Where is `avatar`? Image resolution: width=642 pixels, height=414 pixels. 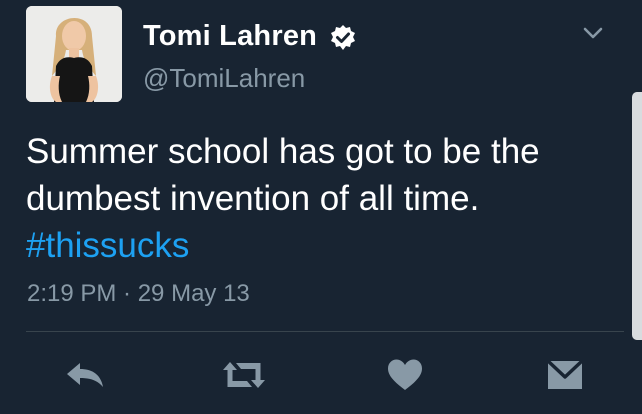 avatar is located at coordinates (74, 54).